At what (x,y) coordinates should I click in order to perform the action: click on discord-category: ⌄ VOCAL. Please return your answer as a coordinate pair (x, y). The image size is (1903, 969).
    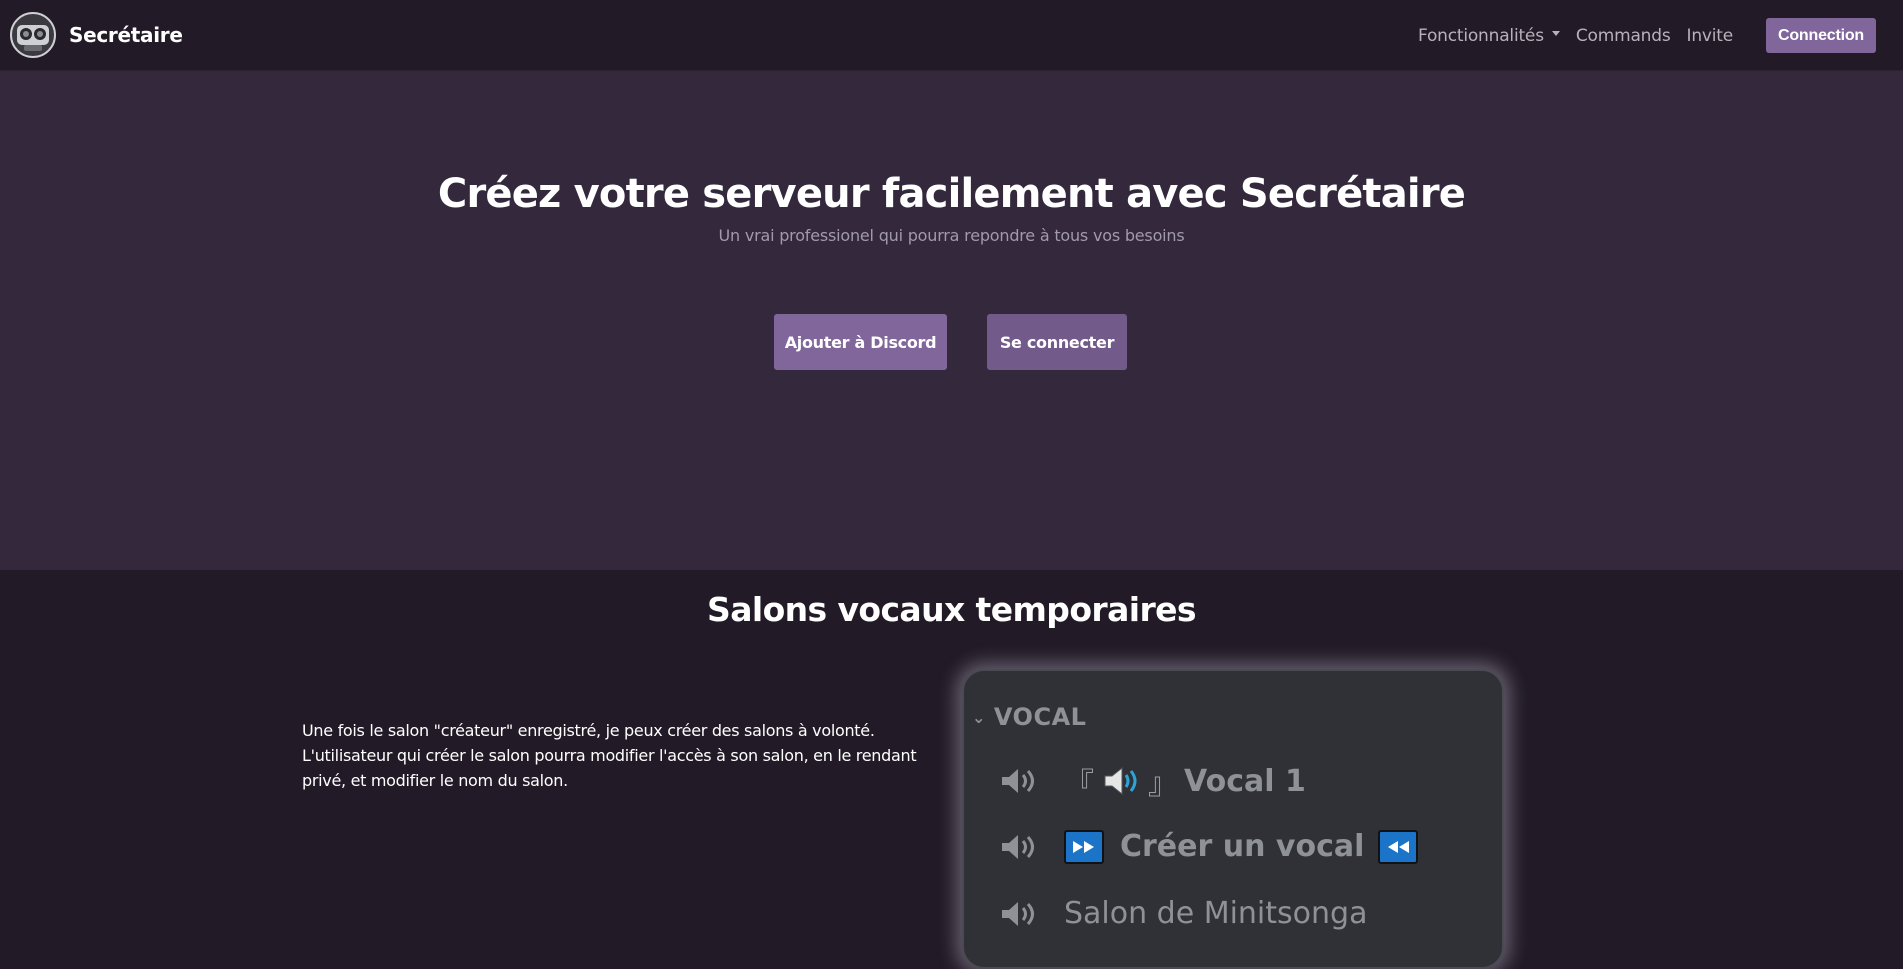
    Looking at the image, I should click on (1029, 717).